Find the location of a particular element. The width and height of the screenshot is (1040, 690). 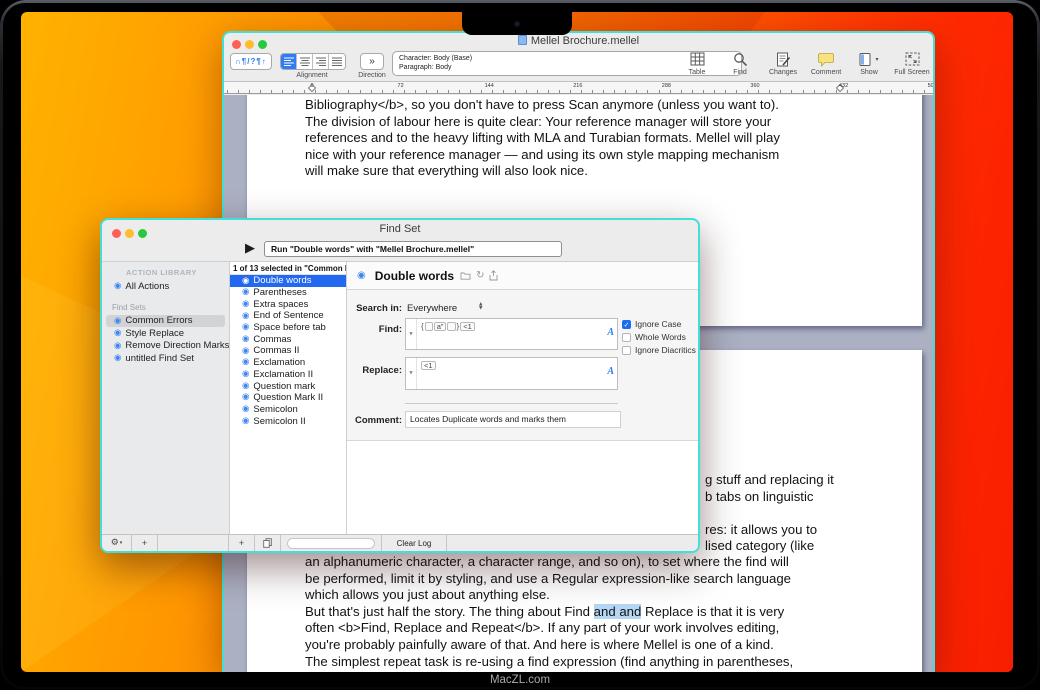

list-item-extra-spaces: ◉ Extra spaces is located at coordinates (288, 304).